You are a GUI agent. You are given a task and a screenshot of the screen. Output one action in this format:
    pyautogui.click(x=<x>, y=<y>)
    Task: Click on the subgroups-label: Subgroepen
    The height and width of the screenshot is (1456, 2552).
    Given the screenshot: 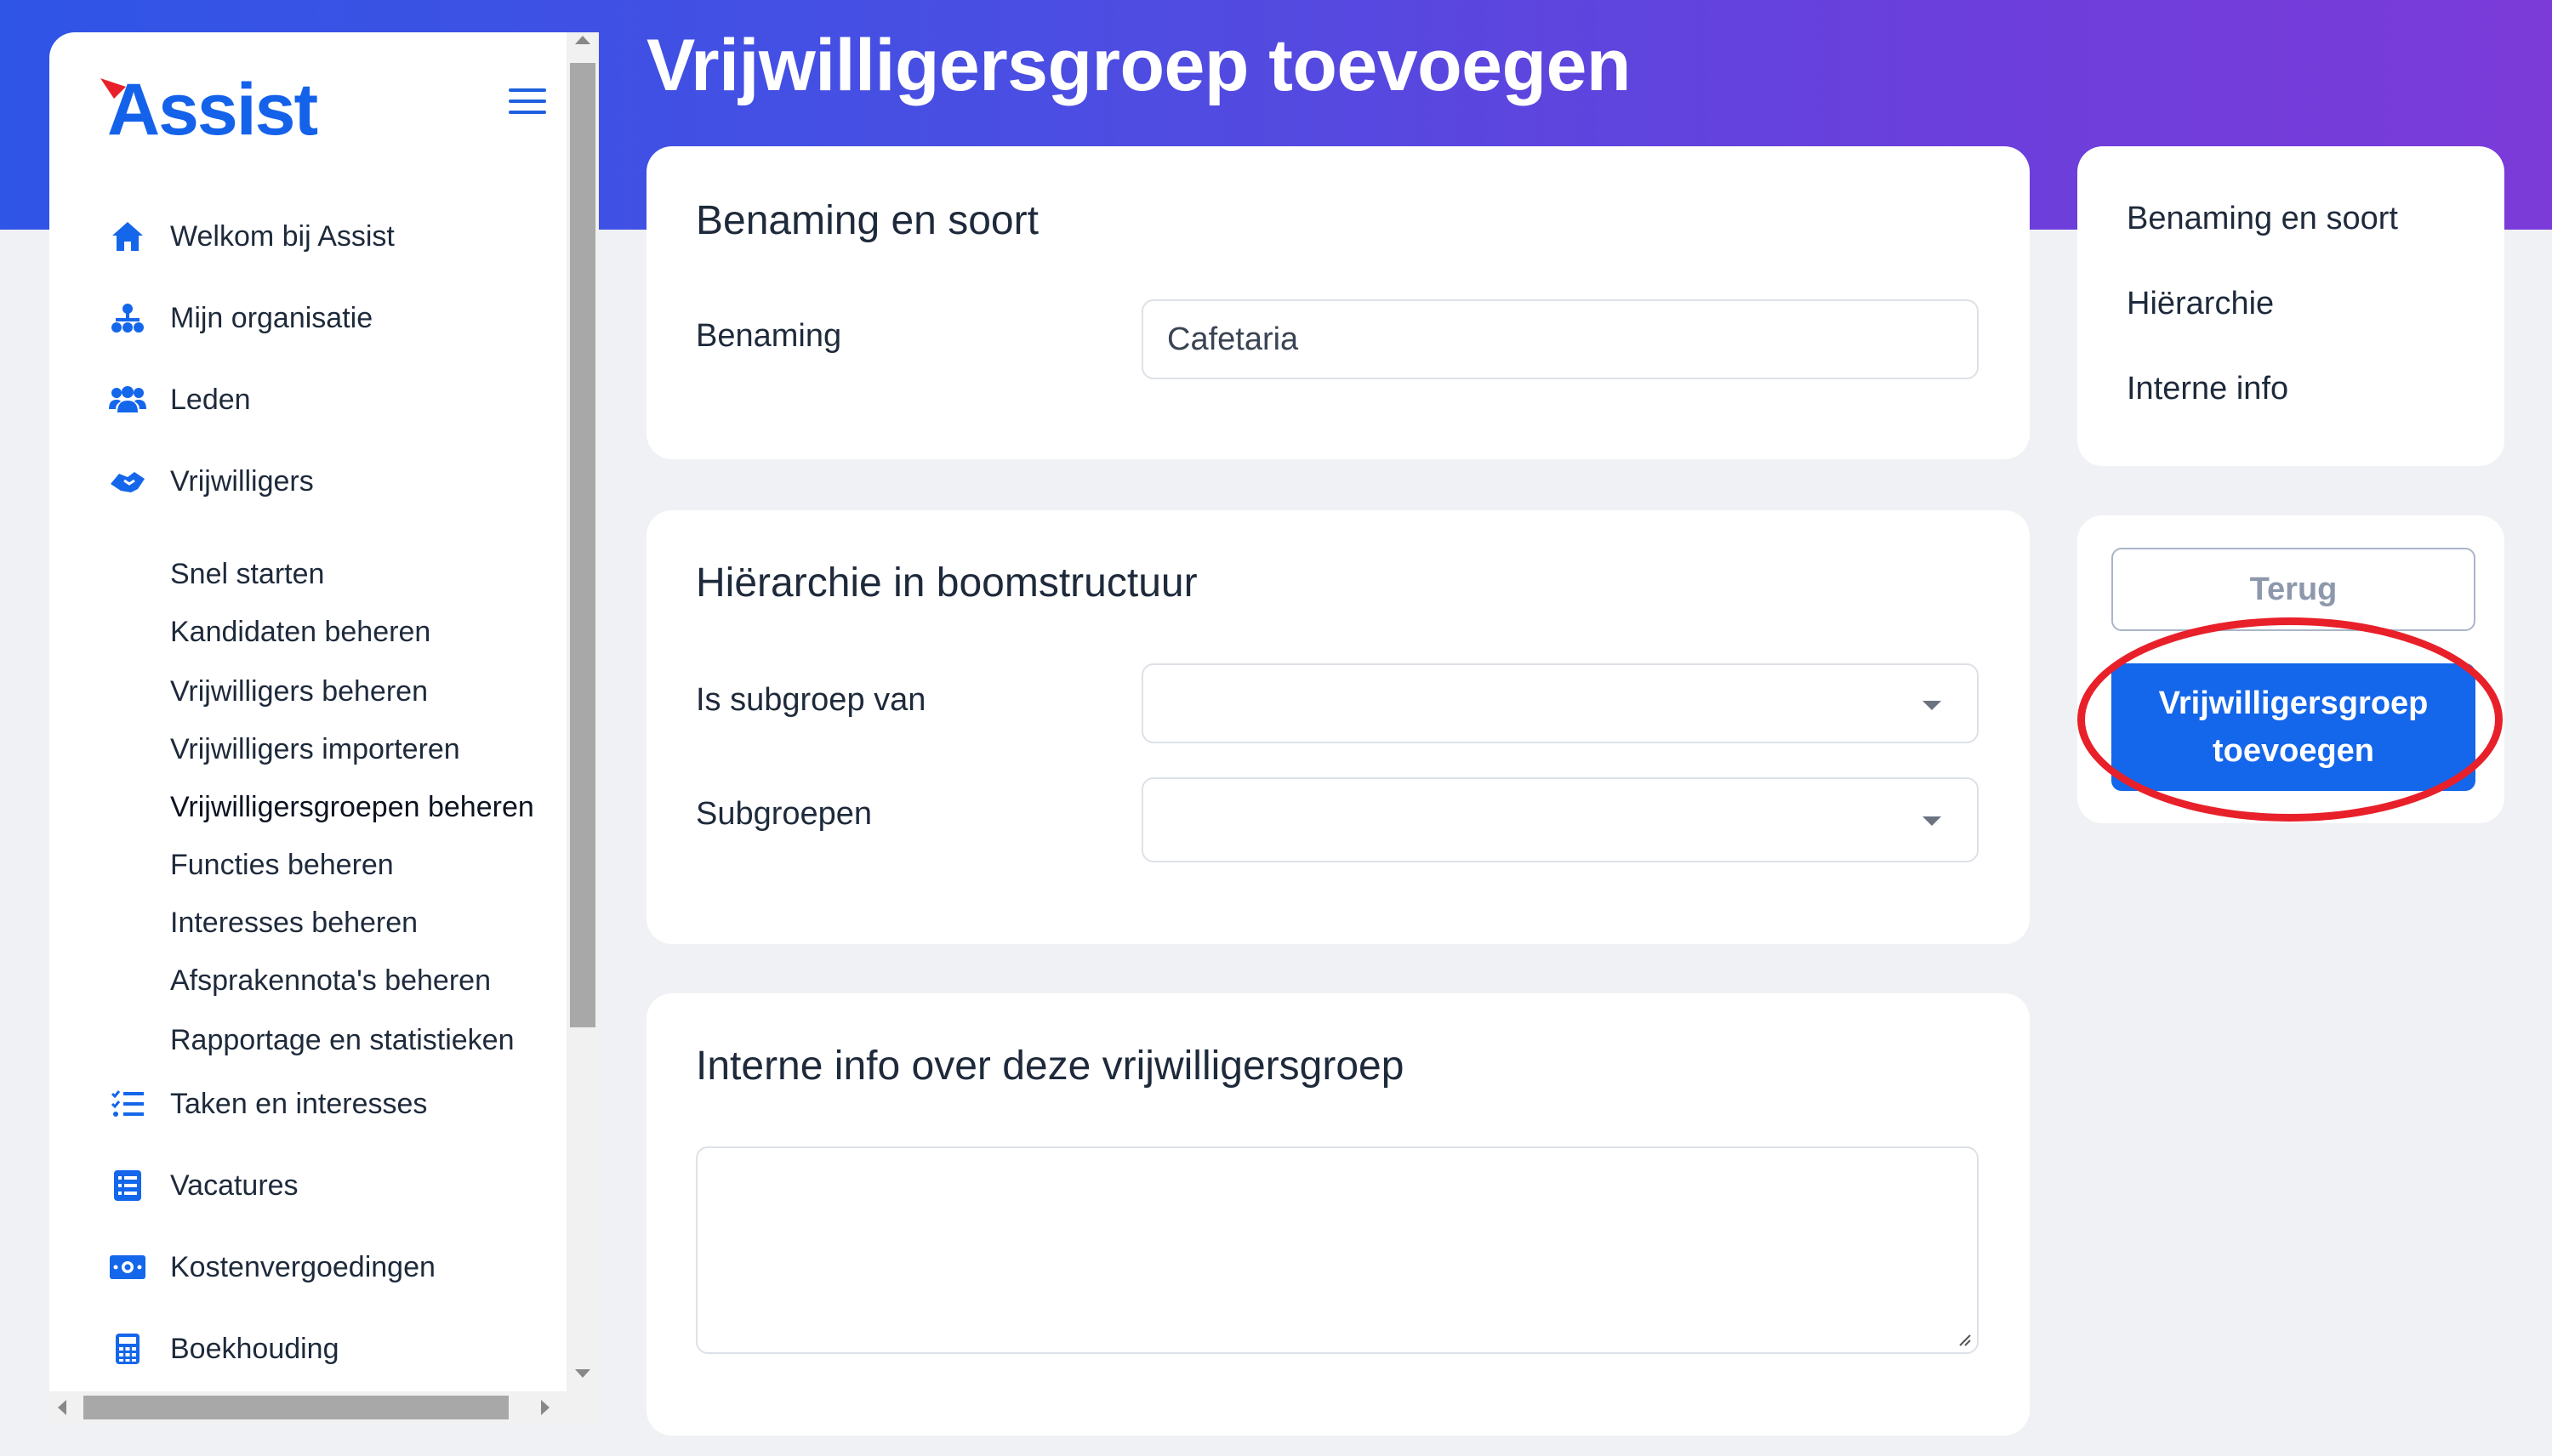 What is the action you would take?
    pyautogui.click(x=784, y=814)
    